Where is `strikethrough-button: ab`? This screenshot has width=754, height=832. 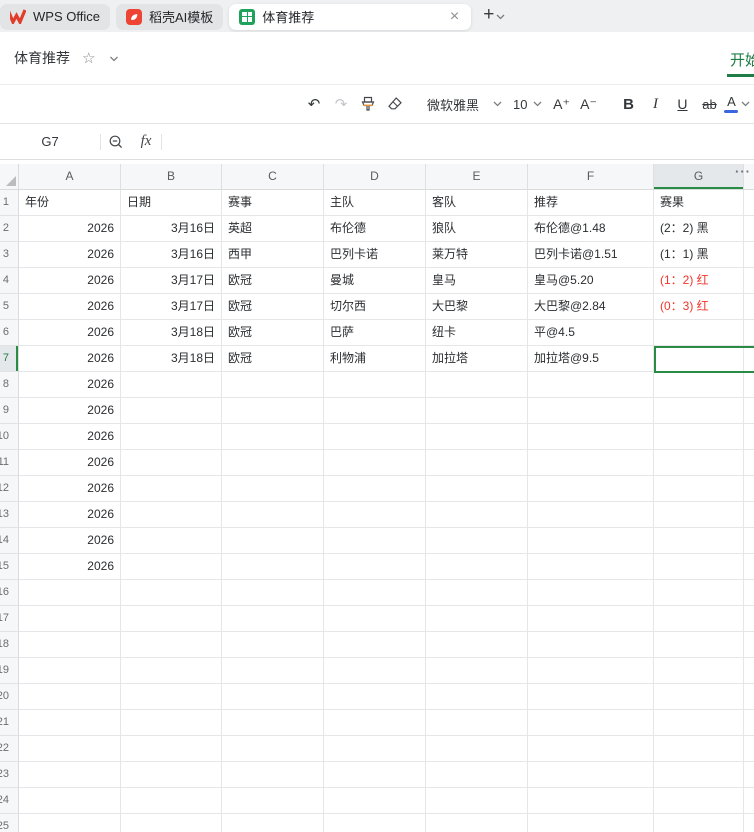
strikethrough-button: ab is located at coordinates (709, 104).